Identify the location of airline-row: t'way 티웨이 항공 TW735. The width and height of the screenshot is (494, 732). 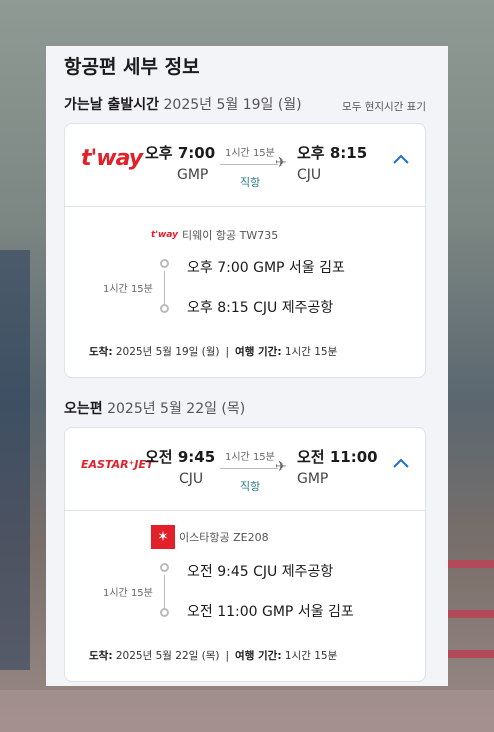
(214, 235).